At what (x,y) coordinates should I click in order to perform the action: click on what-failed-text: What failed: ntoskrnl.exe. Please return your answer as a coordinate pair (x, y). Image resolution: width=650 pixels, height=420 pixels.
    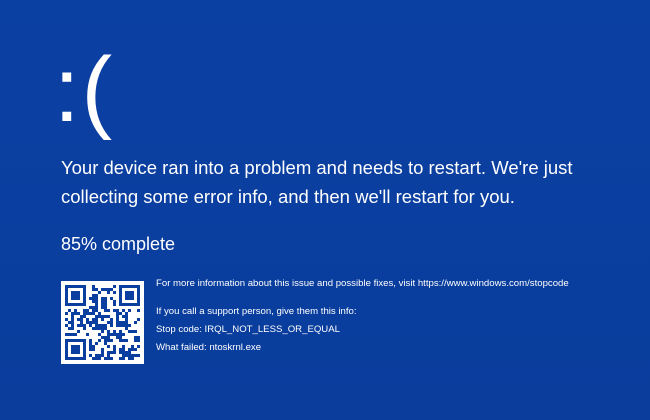
    Looking at the image, I should click on (209, 347).